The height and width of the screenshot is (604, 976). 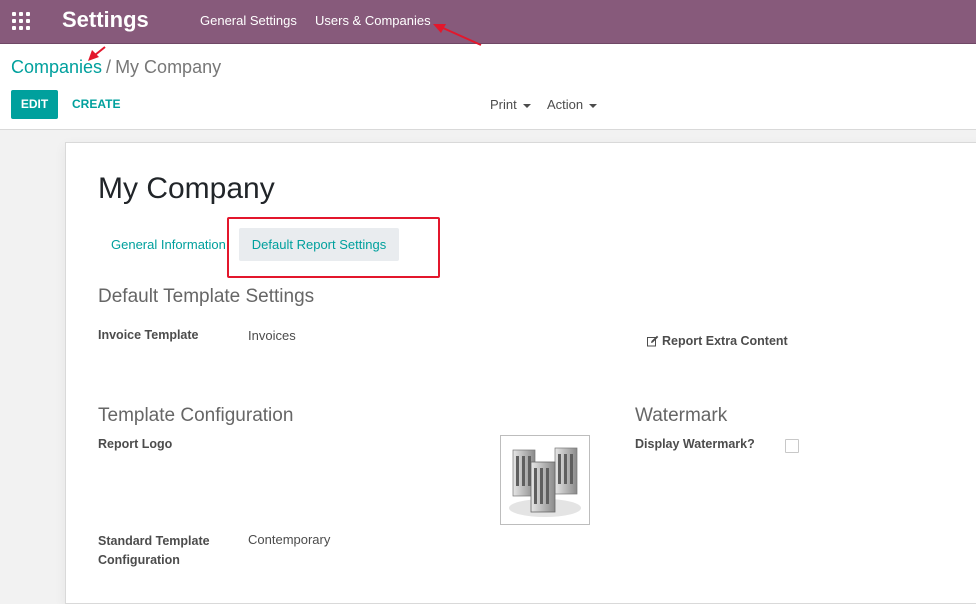 I want to click on buildings-icon, so click(x=545, y=482).